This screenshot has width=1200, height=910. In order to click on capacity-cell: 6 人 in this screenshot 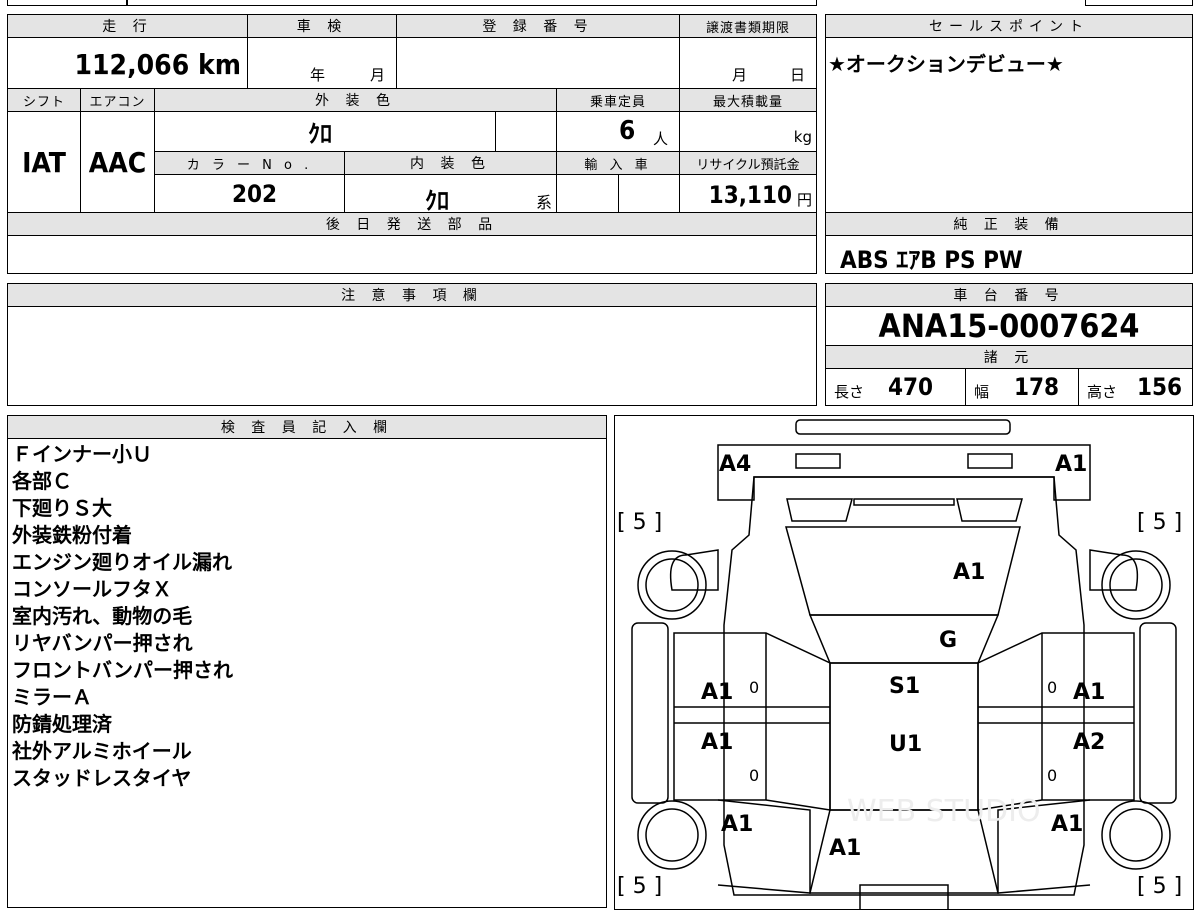, I will do `click(618, 131)`.